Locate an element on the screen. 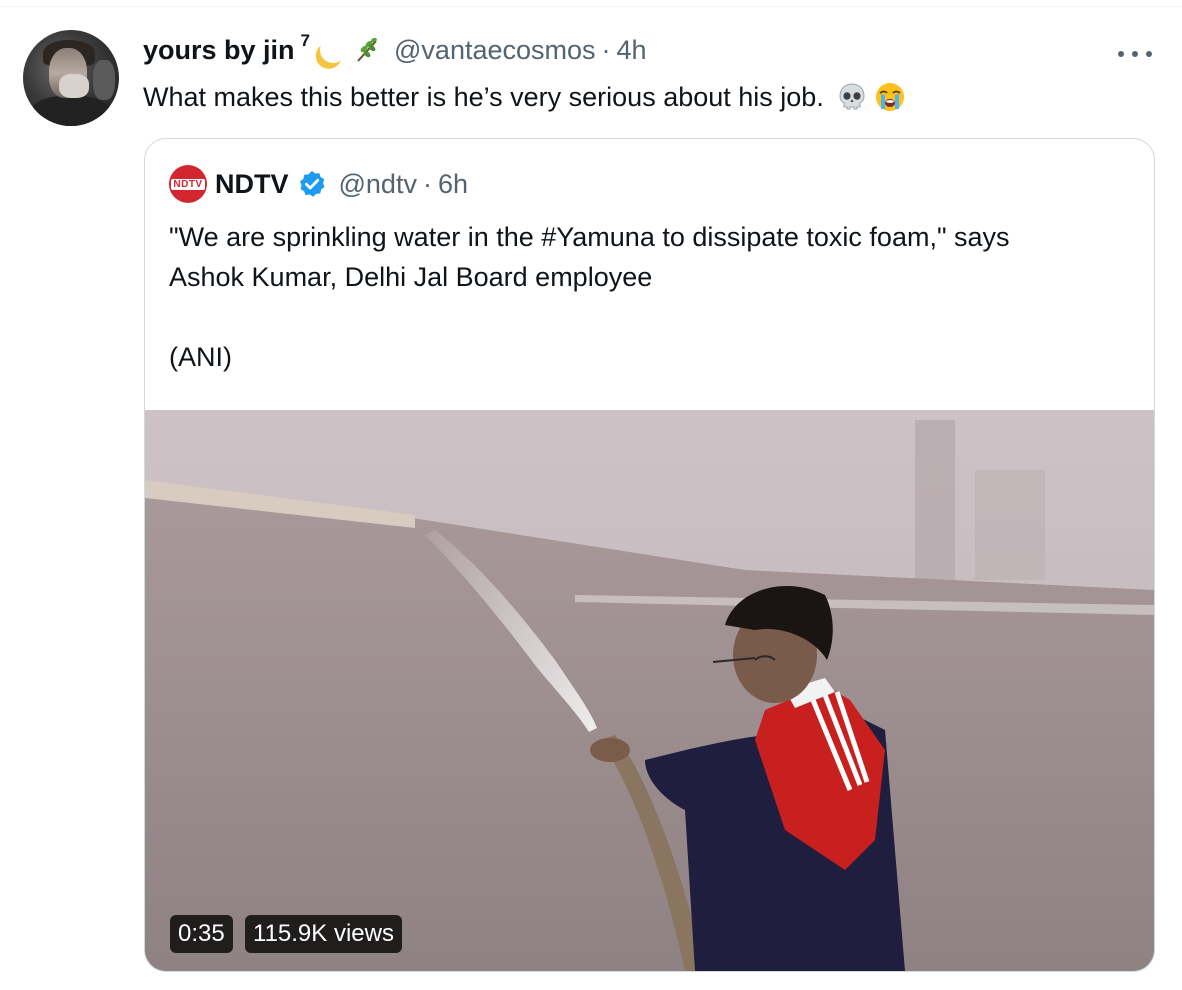 This screenshot has width=1182, height=990. ndtv-logo-text: NDTV is located at coordinates (188, 184).